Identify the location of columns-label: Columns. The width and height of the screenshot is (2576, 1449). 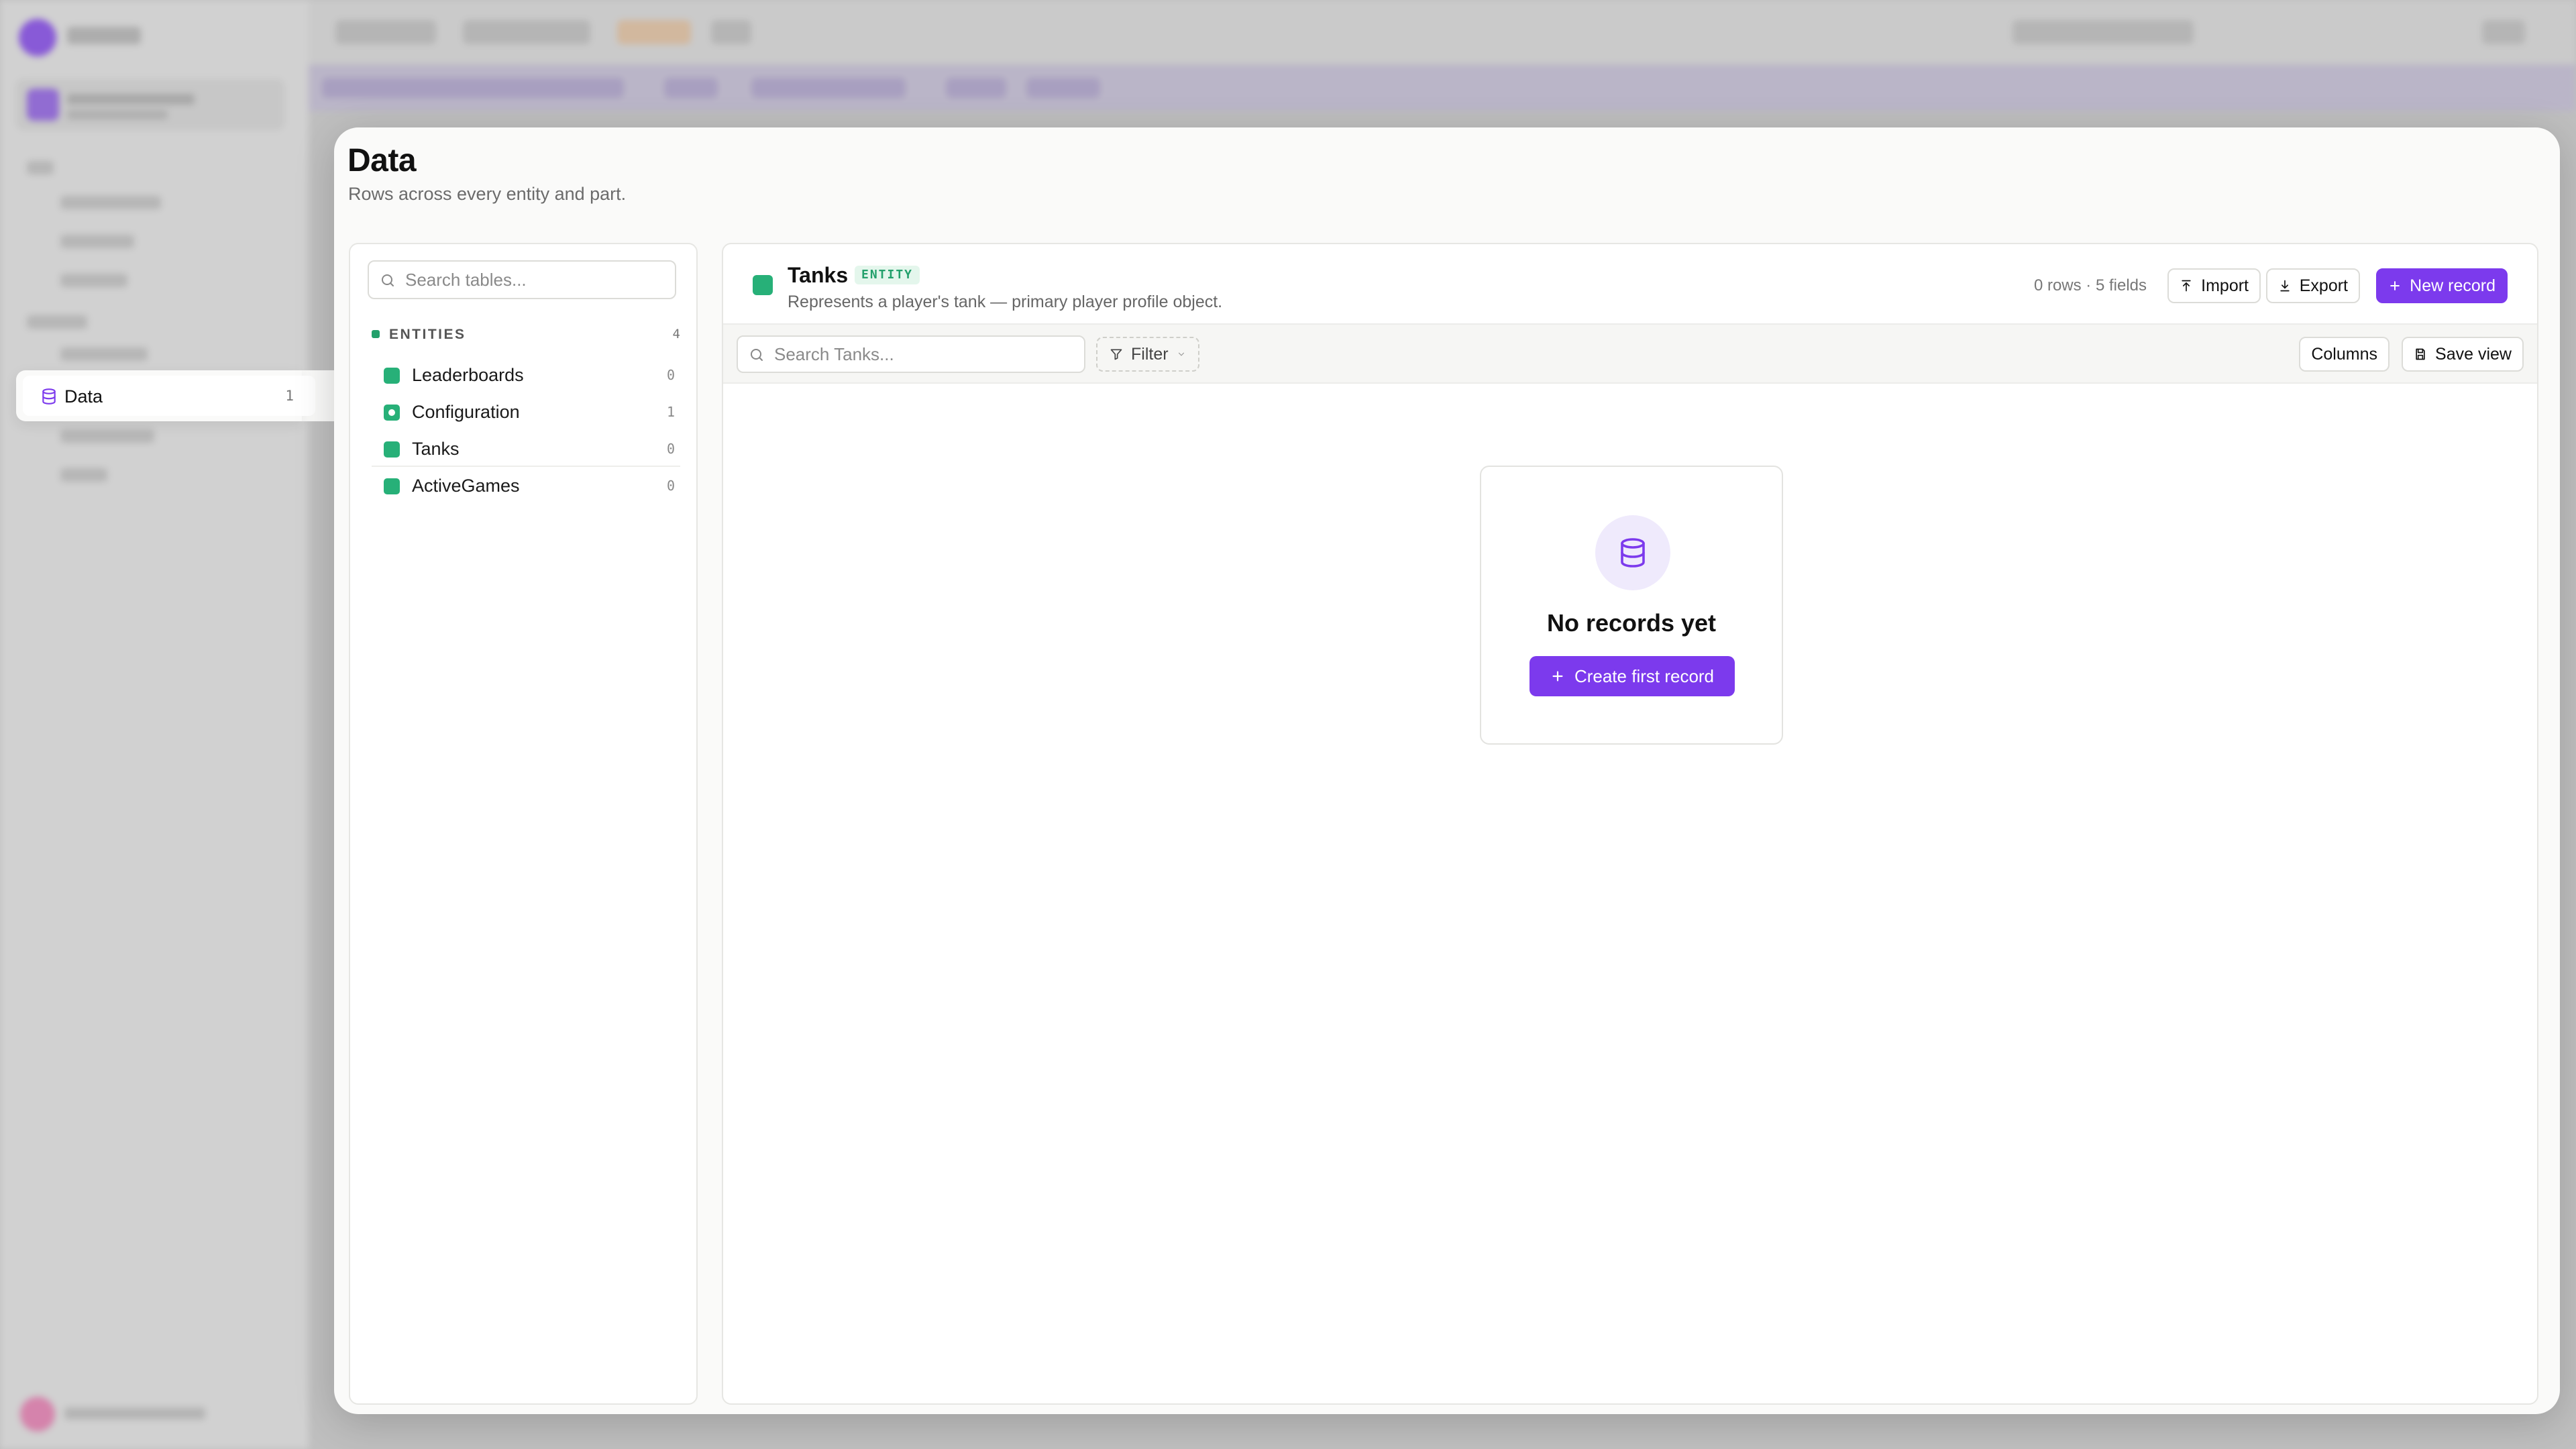
(2344, 354).